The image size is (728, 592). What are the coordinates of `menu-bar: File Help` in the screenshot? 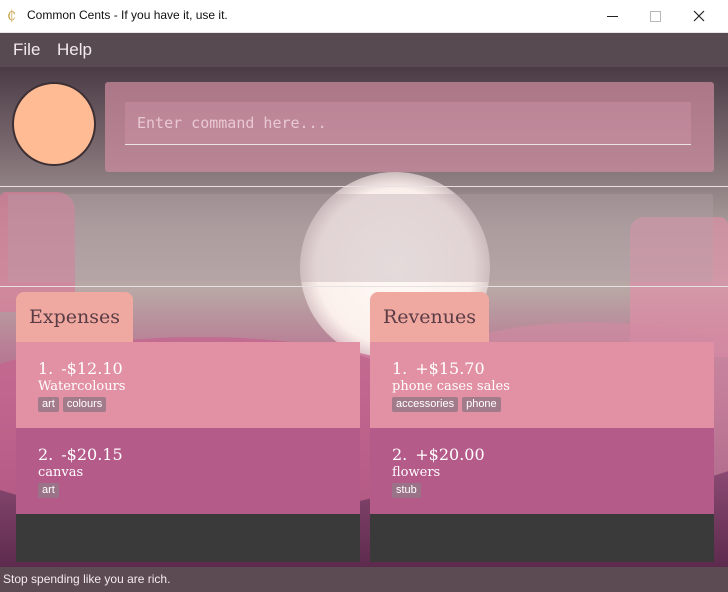 It's located at (364, 50).